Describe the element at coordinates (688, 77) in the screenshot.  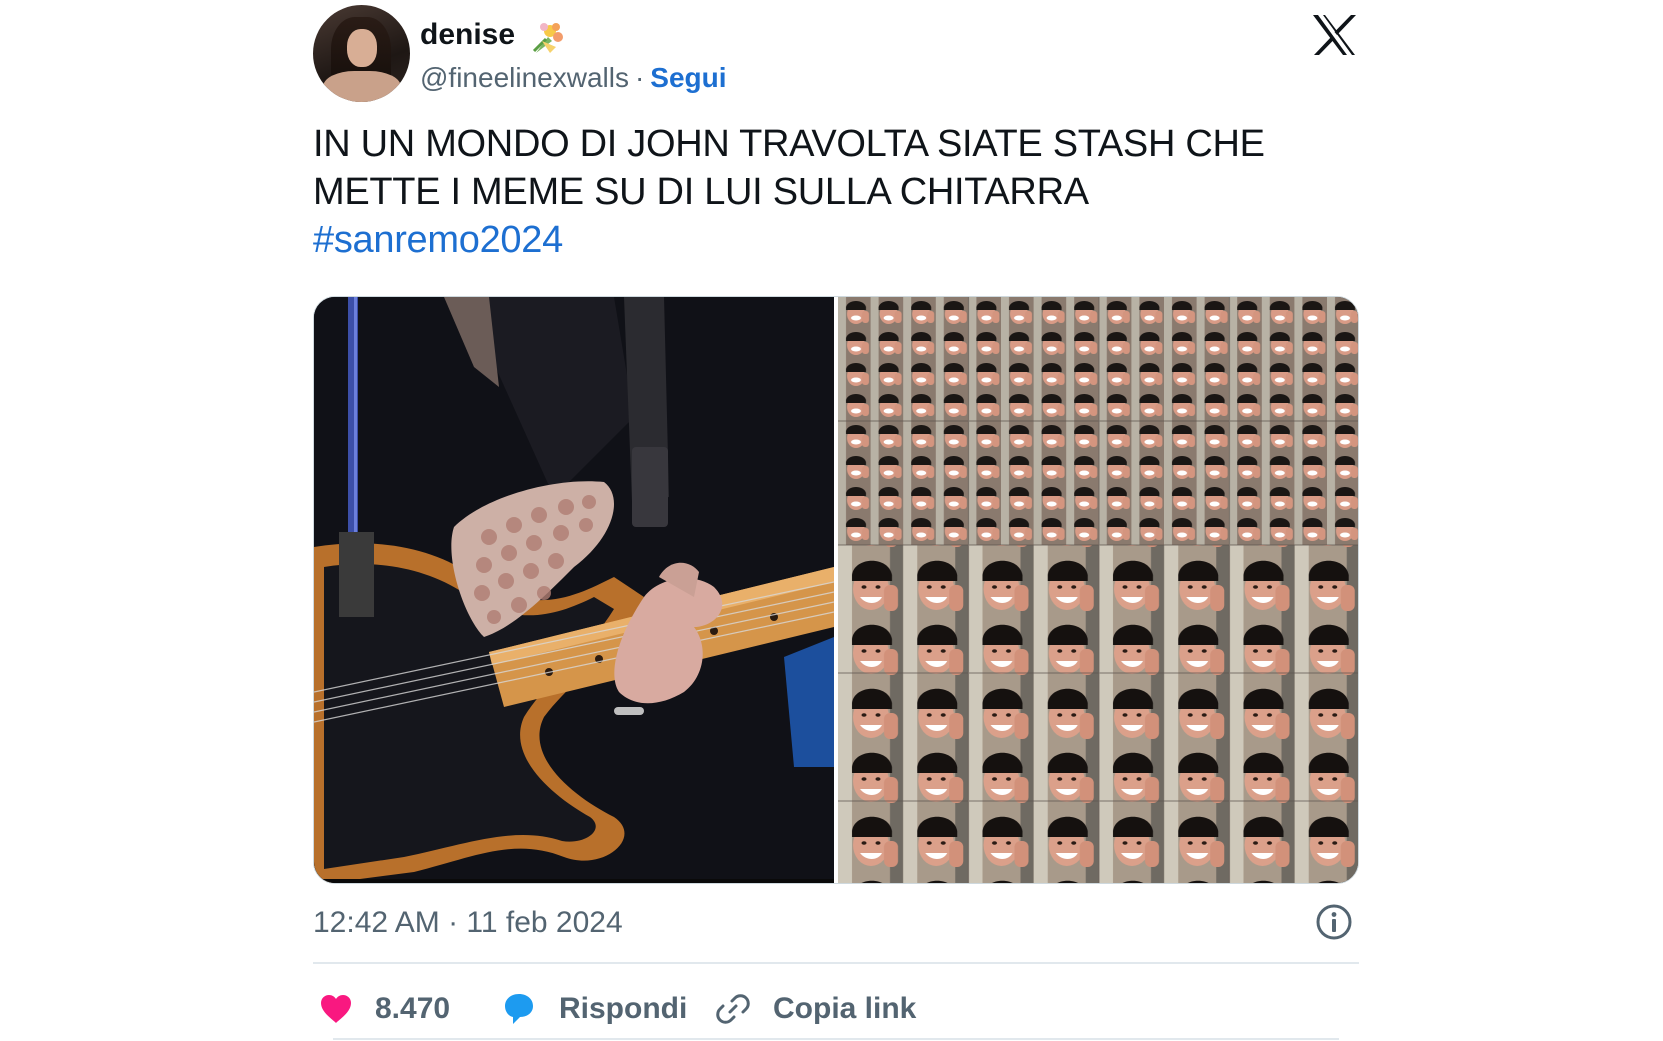
I see `follow-button: Segui` at that location.